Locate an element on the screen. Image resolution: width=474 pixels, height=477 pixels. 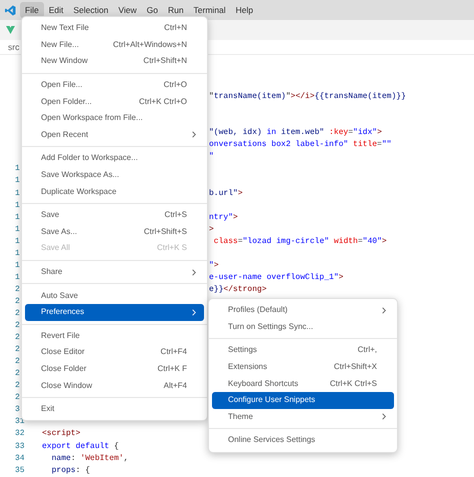
menu-item: Profiles (Default) is located at coordinates (303, 310).